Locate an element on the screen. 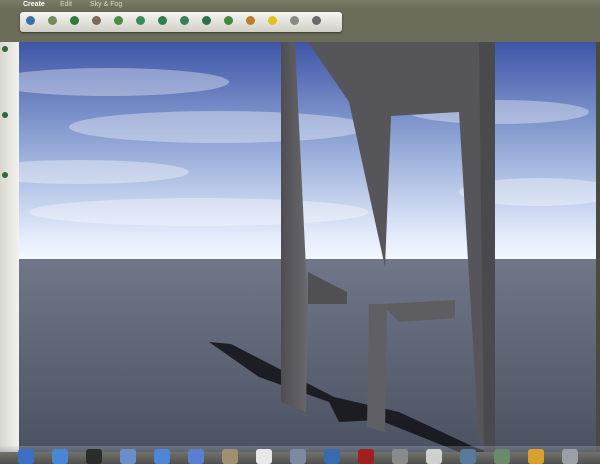 This screenshot has height=464, width=600. object-toolbar is located at coordinates (181, 22).